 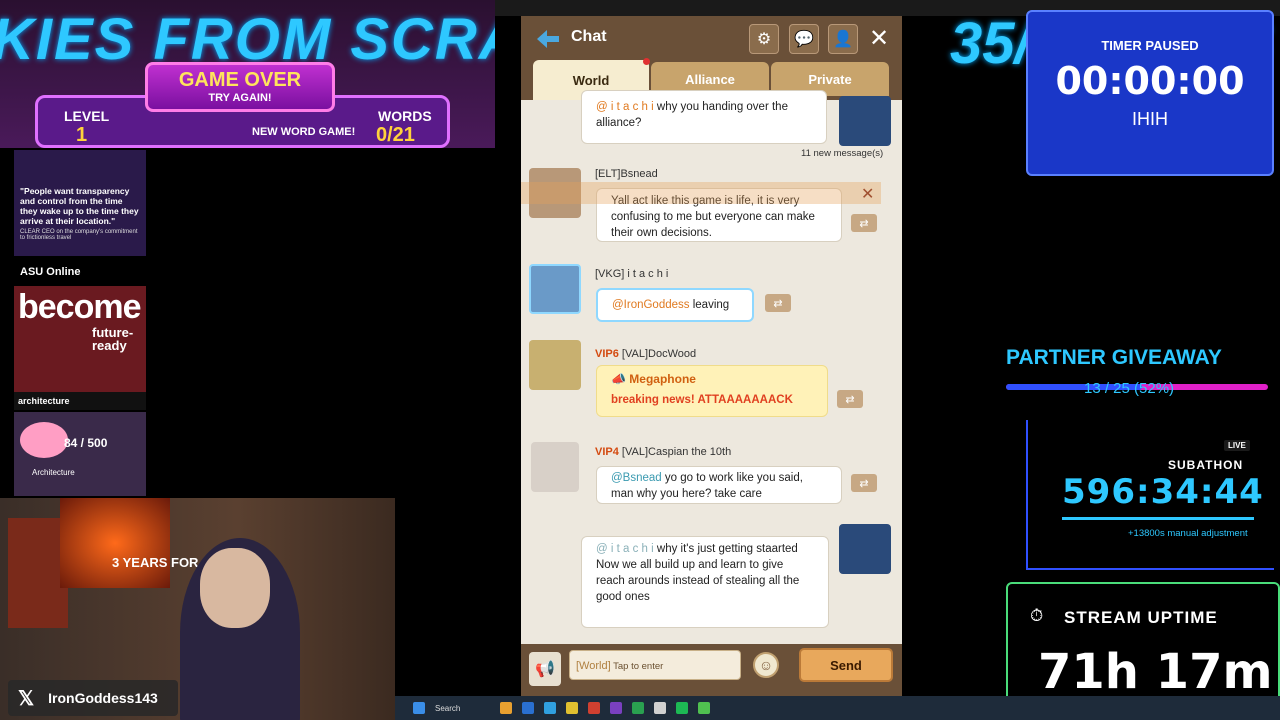 What do you see at coordinates (1150, 45) in the screenshot?
I see `timer-label: TIMER PAUSED` at bounding box center [1150, 45].